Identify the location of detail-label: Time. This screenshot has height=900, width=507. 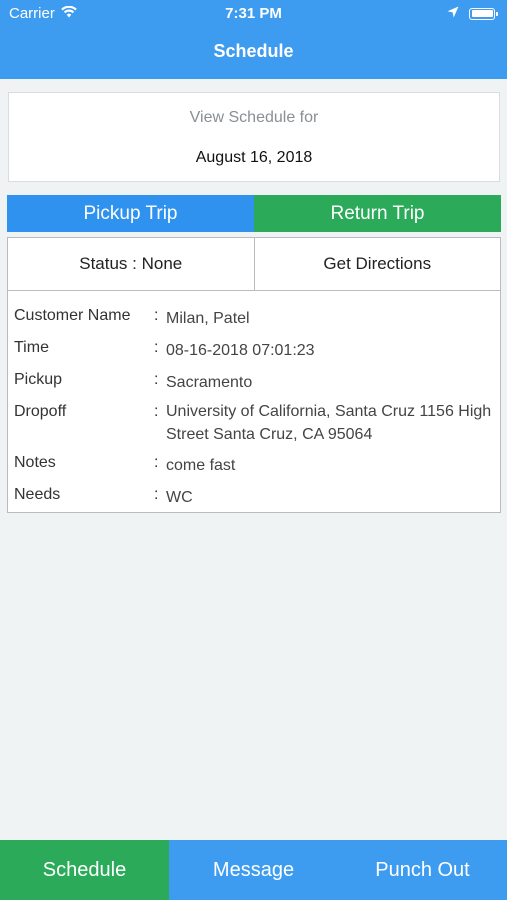
(31, 347).